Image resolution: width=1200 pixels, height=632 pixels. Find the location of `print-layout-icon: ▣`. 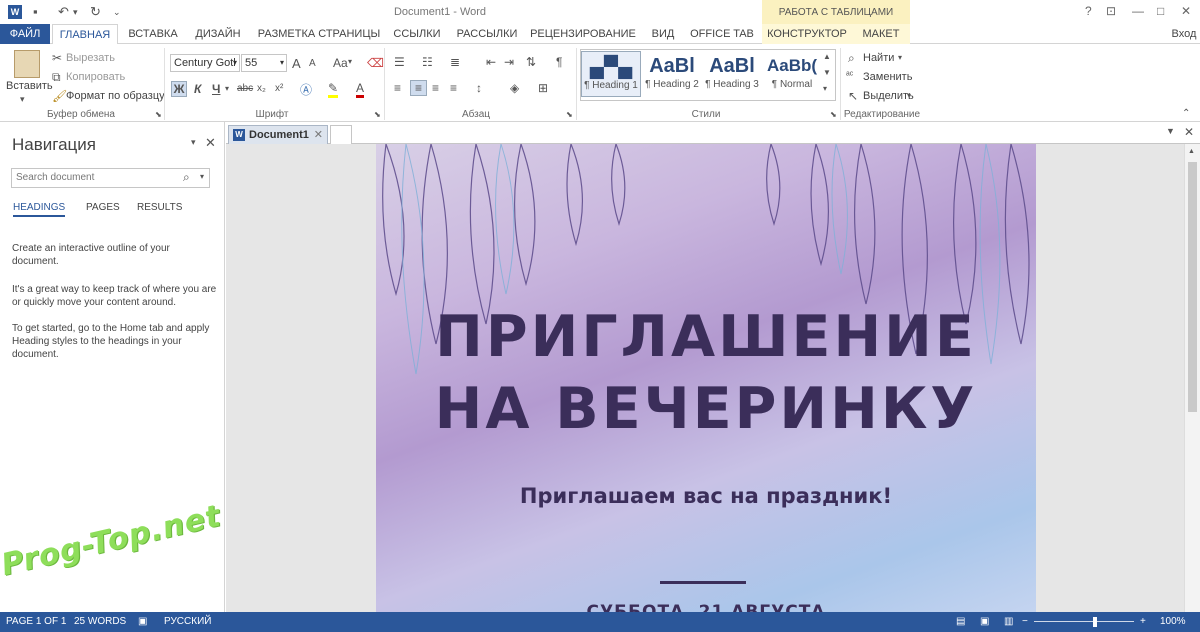

print-layout-icon: ▣ is located at coordinates (984, 621).